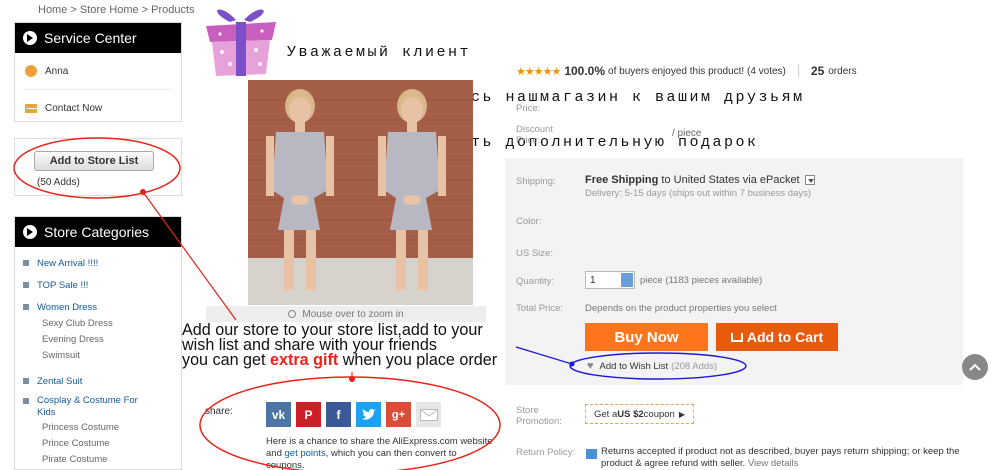 The height and width of the screenshot is (470, 1000). What do you see at coordinates (189, 256) in the screenshot?
I see `store-list-connector-line` at bounding box center [189, 256].